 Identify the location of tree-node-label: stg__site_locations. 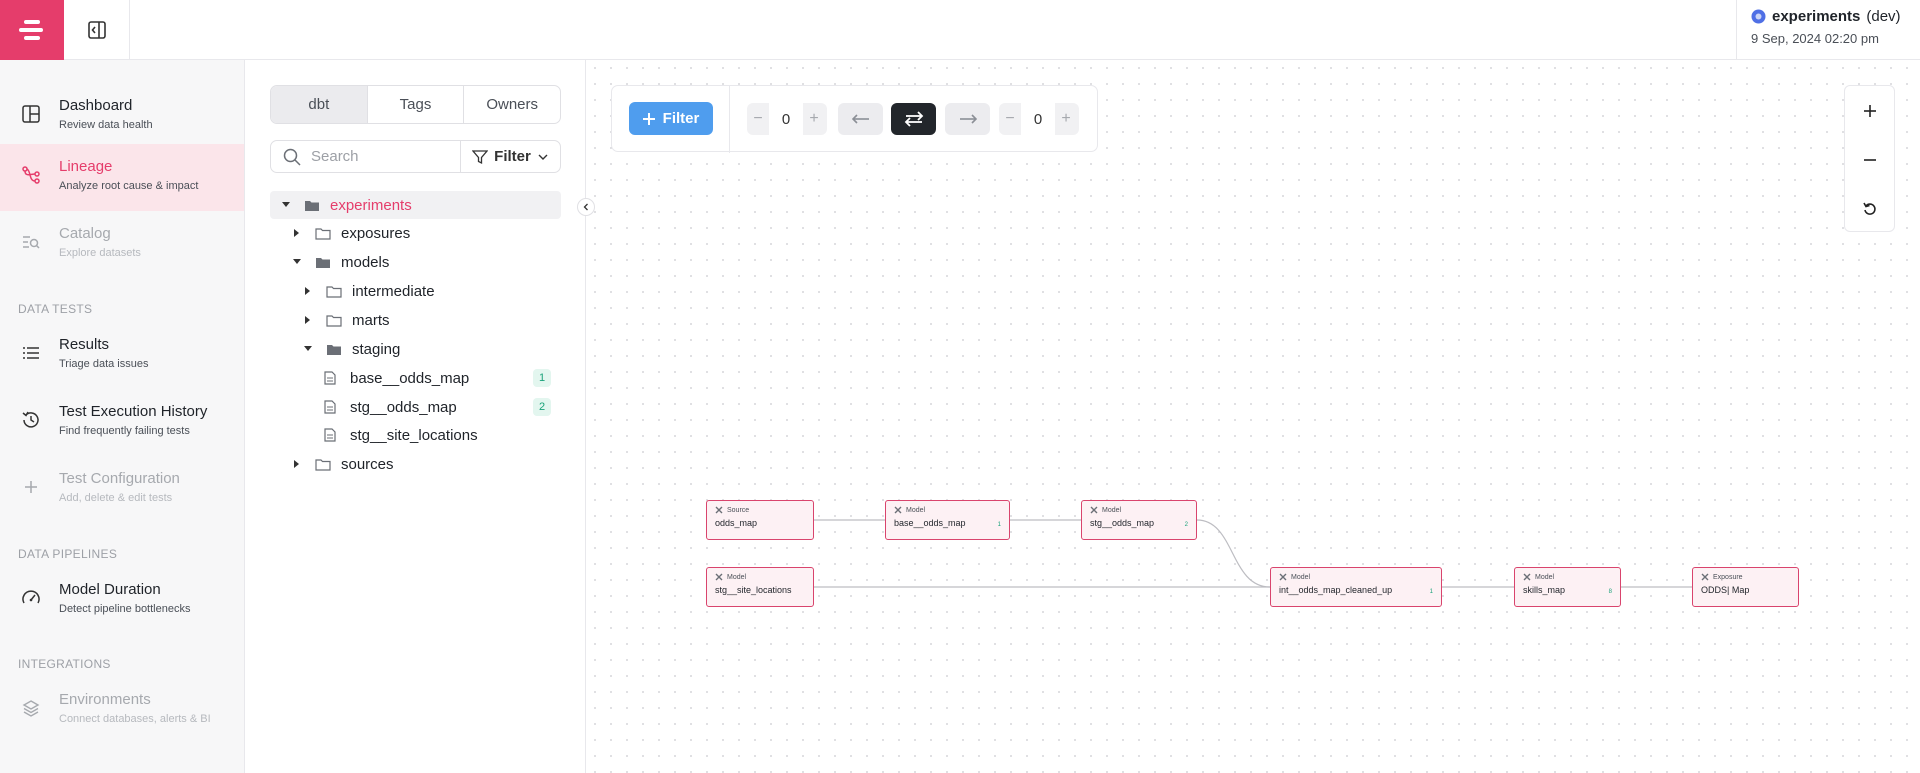
(414, 435).